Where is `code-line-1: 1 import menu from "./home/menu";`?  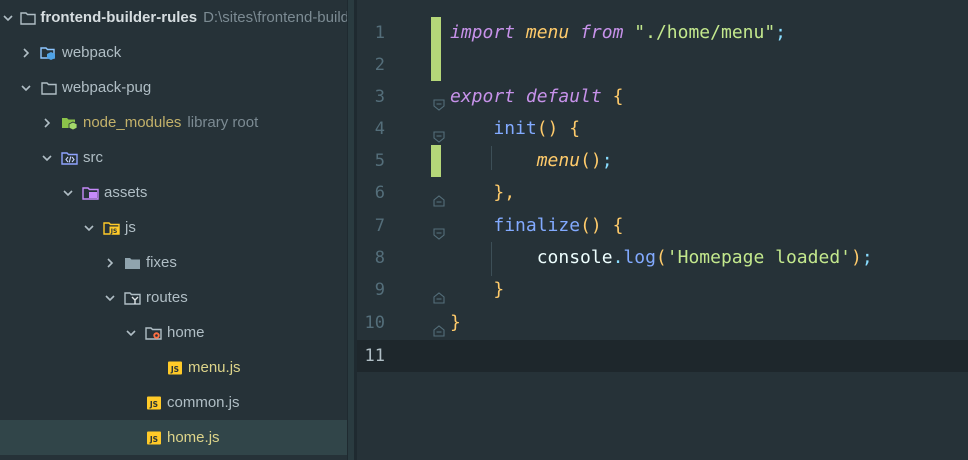
code-line-1: 1 import menu from "./home/menu"; is located at coordinates (662, 33).